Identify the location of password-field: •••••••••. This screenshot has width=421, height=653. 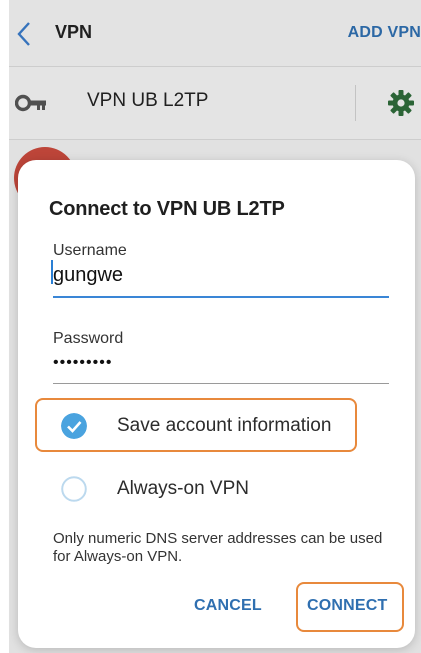
(82, 363).